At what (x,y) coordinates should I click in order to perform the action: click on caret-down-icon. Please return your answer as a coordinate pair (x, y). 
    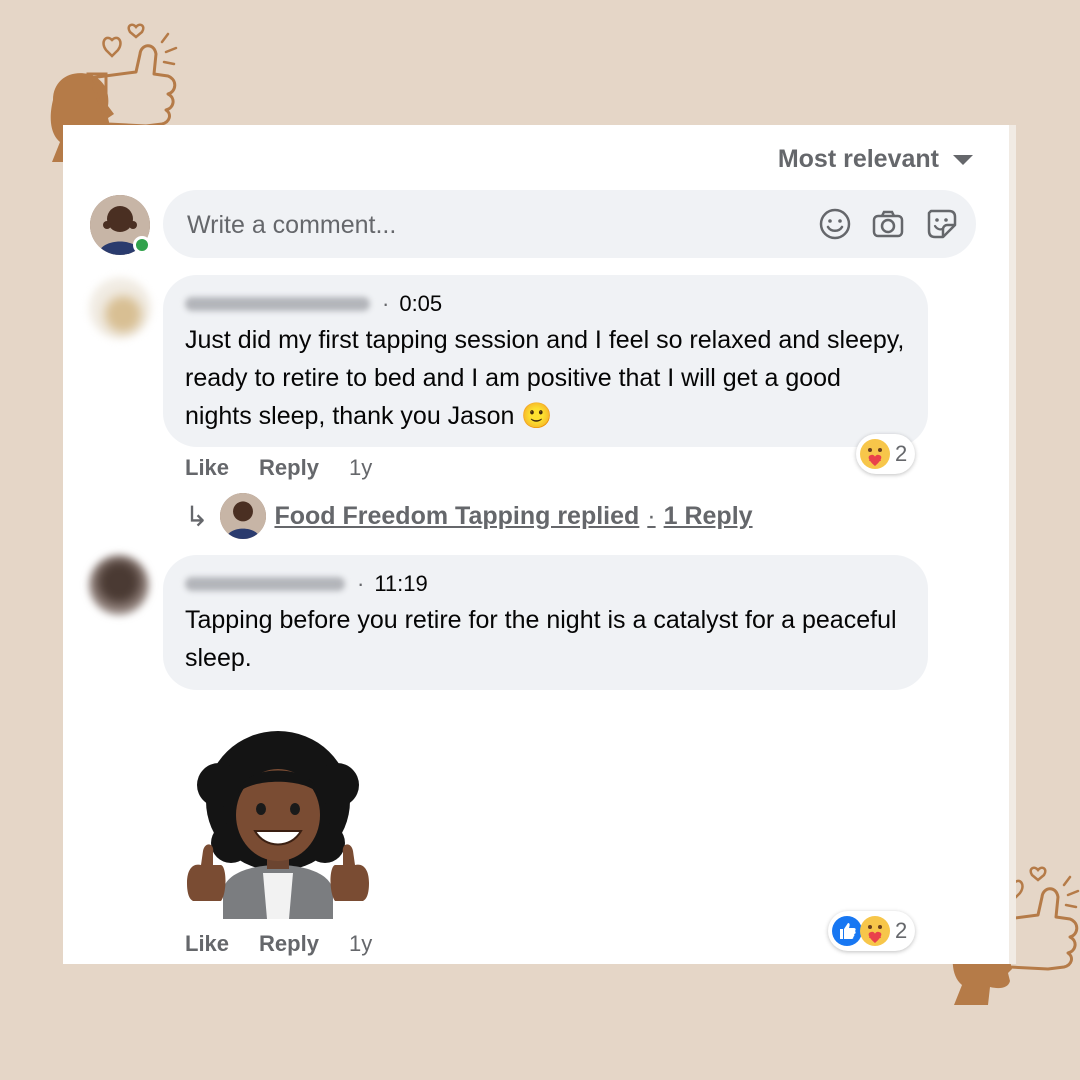
    Looking at the image, I should click on (963, 159).